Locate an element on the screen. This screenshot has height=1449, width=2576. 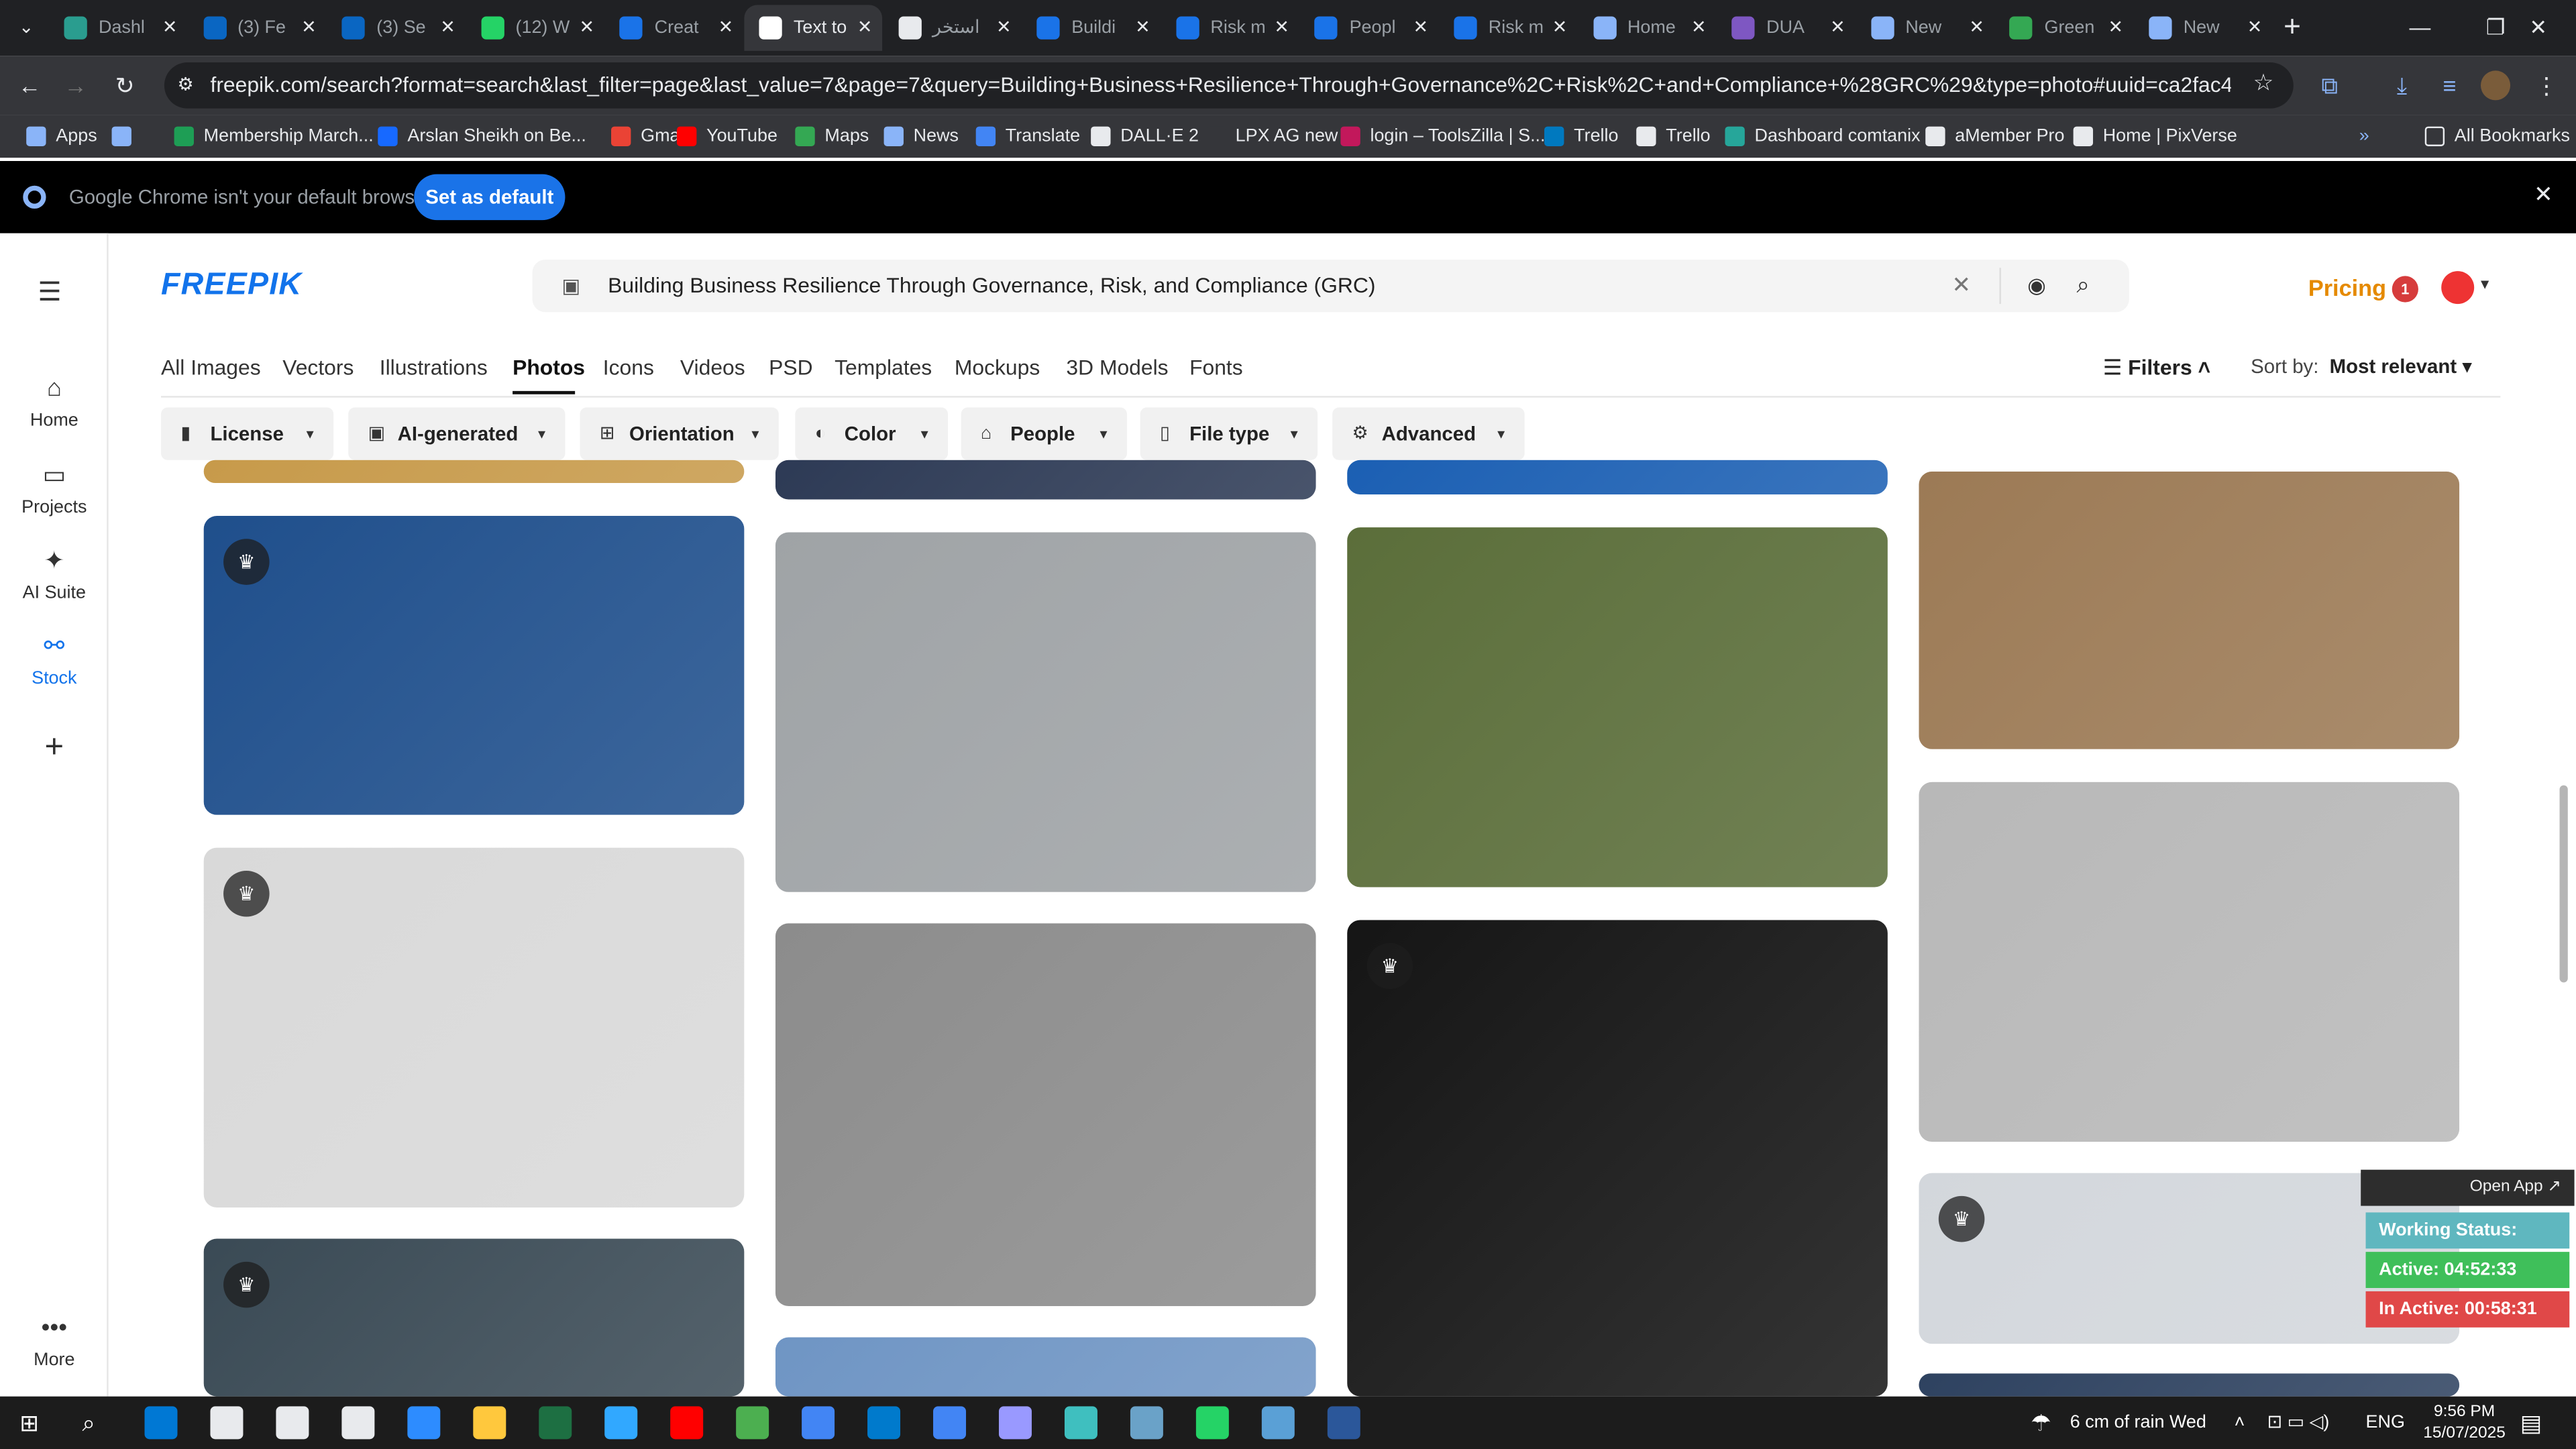
filter-ai-generated: ▣ AI-generated ▾ is located at coordinates (457, 433).